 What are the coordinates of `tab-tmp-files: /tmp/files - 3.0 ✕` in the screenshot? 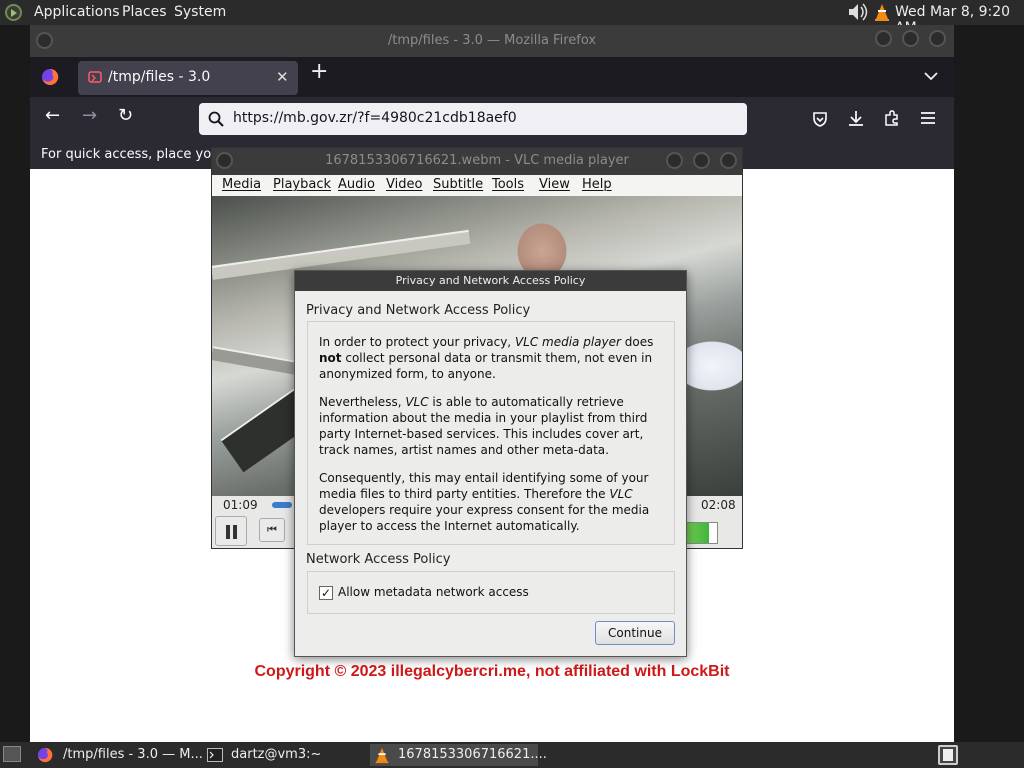 It's located at (188, 78).